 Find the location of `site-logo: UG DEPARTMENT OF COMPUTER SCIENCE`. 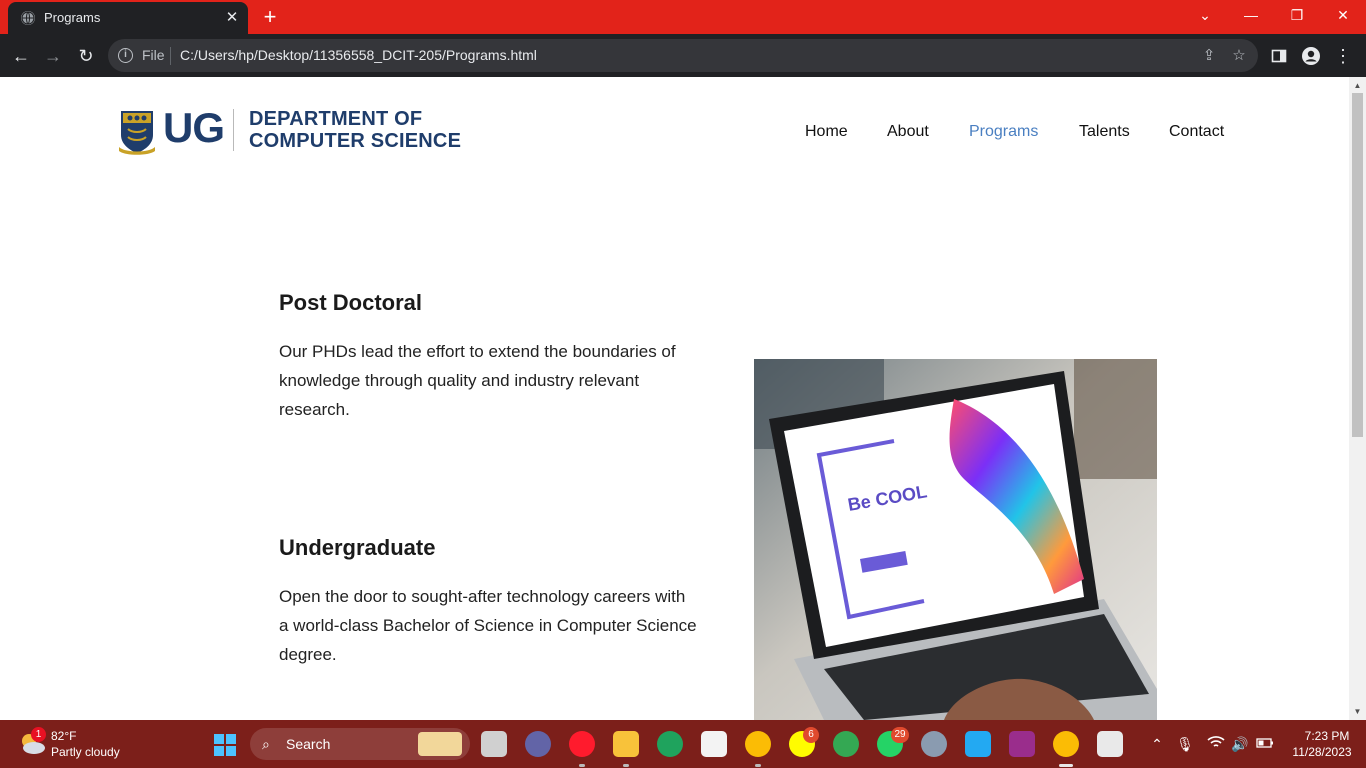

site-logo: UG DEPARTMENT OF COMPUTER SCIENCE is located at coordinates (298, 131).